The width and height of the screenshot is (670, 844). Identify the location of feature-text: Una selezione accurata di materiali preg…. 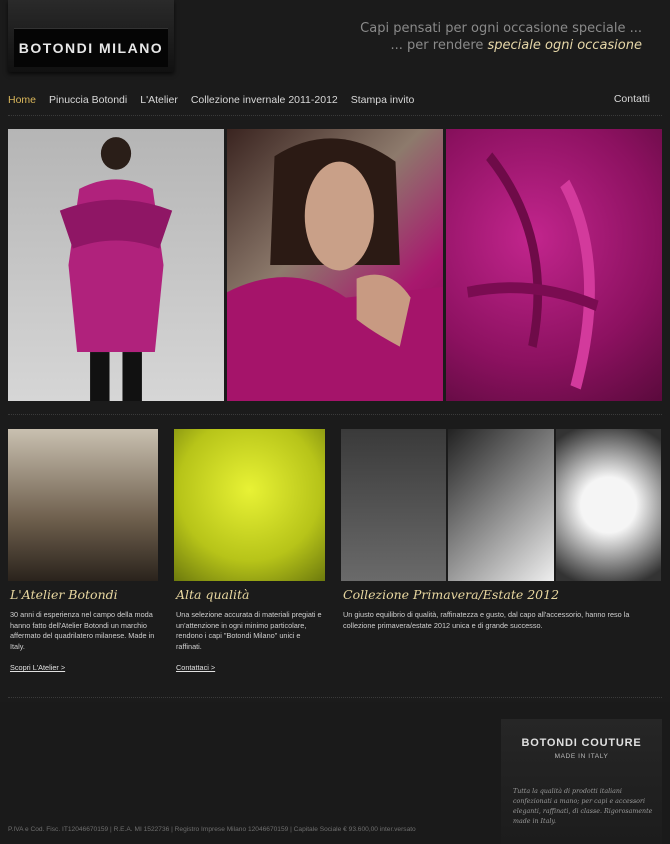
(249, 630).